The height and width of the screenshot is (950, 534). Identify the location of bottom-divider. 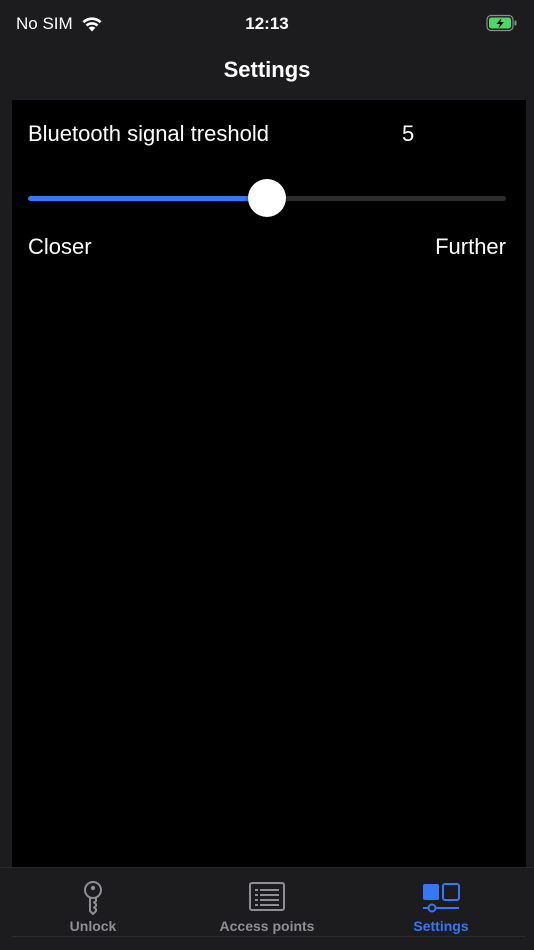
(269, 936).